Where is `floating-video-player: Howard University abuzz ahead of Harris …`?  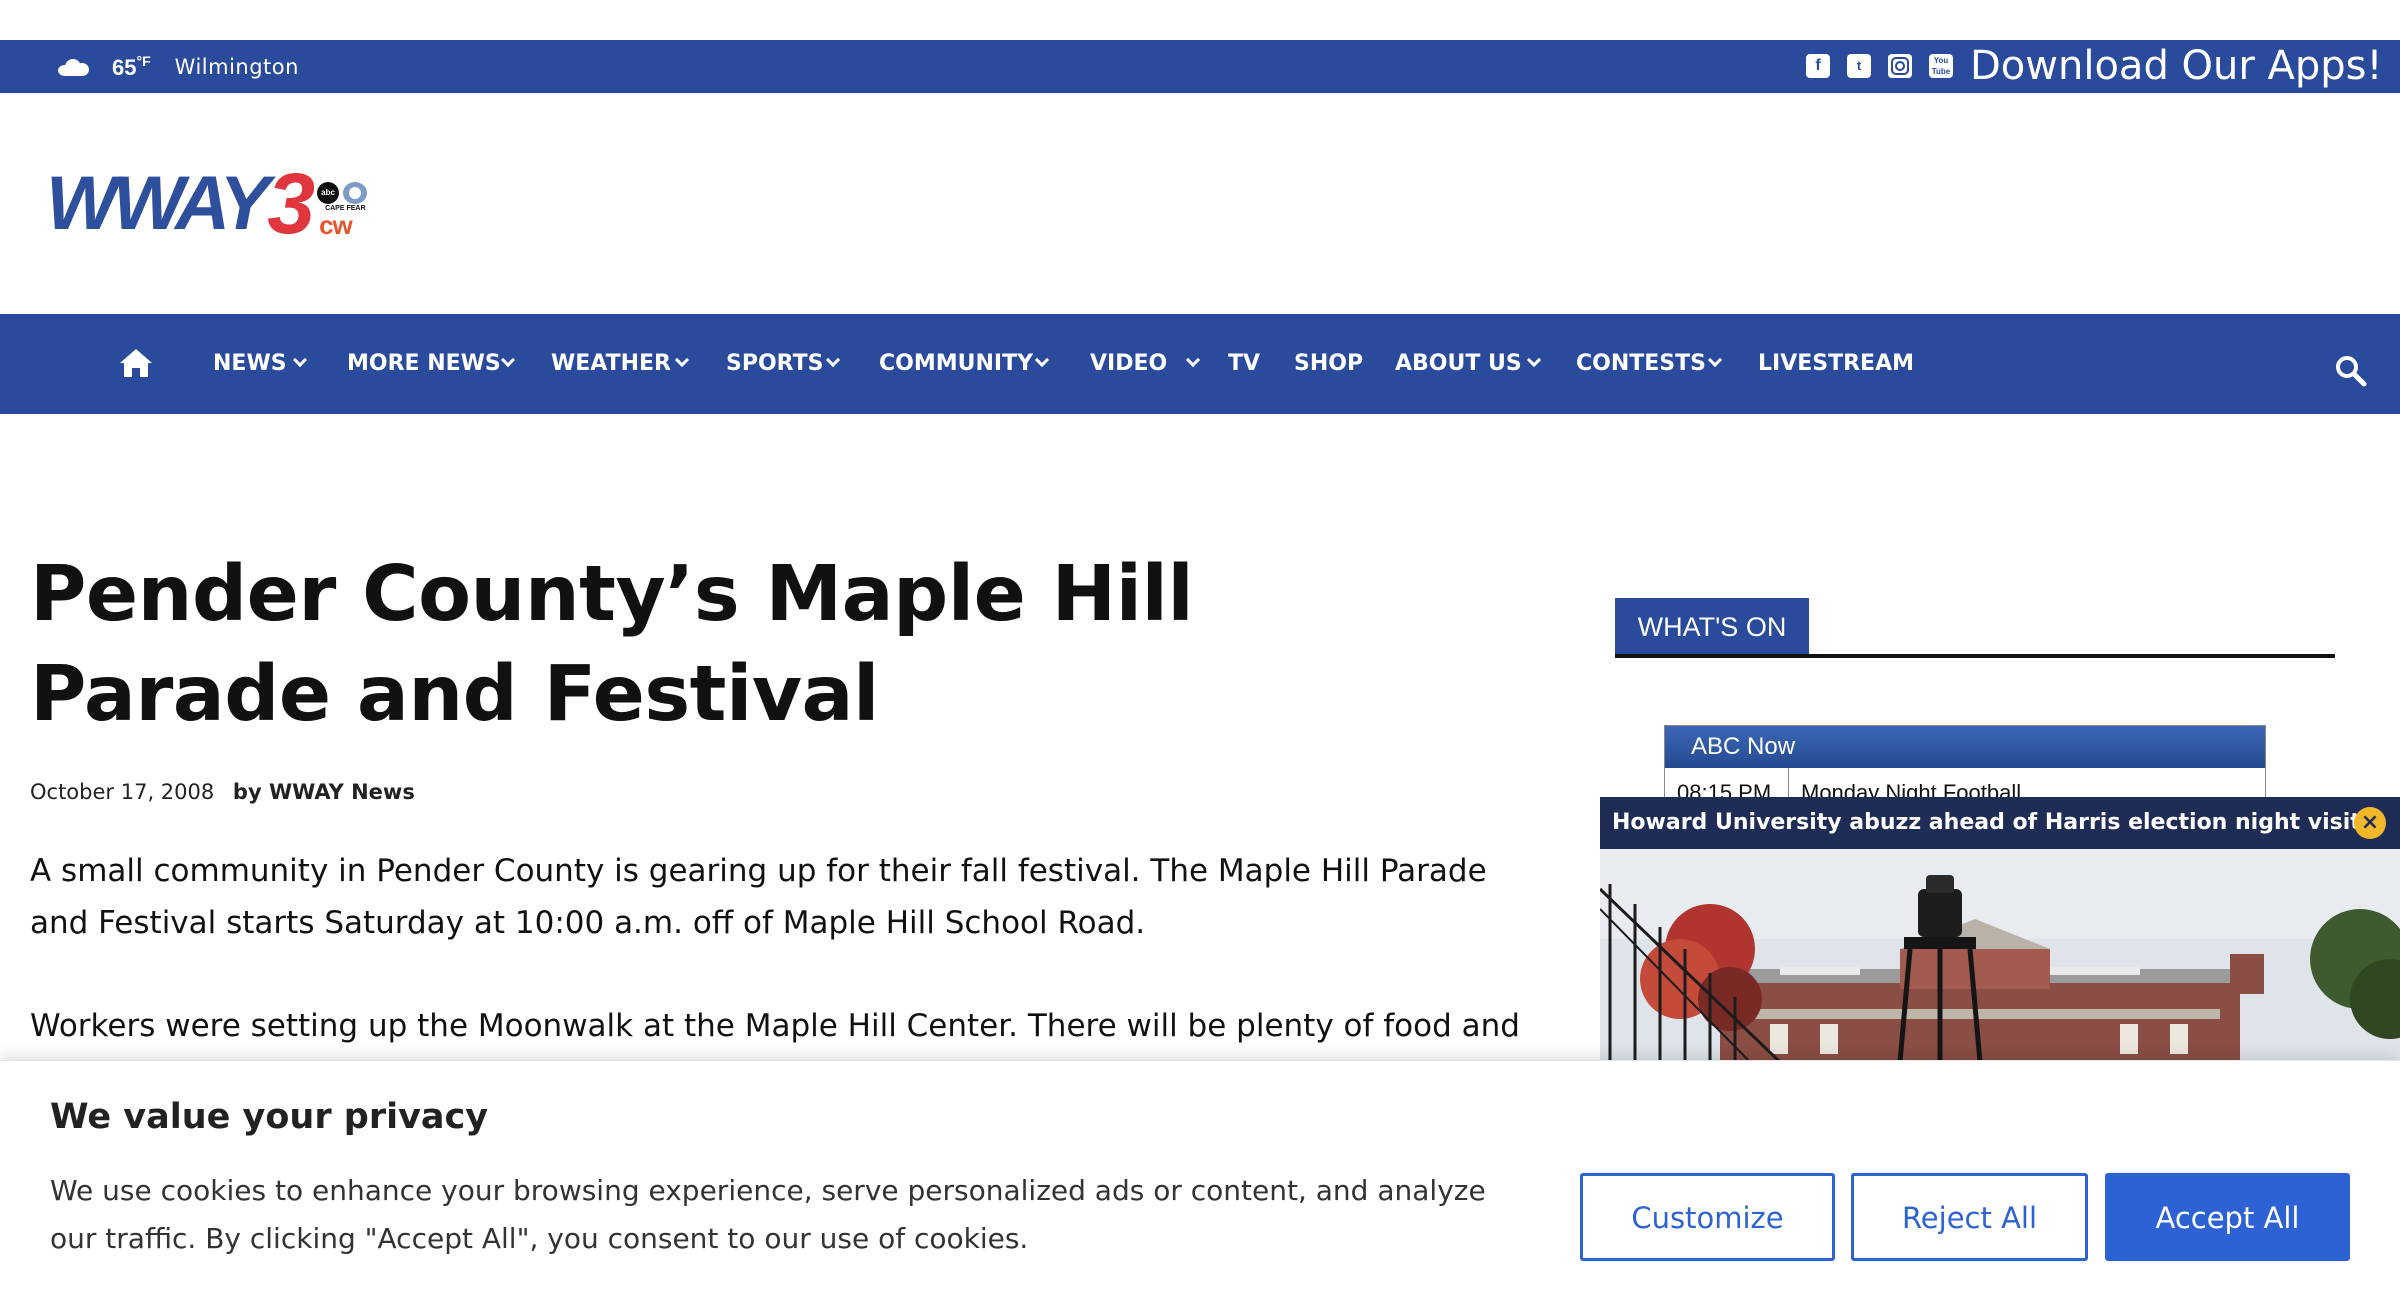 floating-video-player: Howard University abuzz ahead of Harris … is located at coordinates (2000, 929).